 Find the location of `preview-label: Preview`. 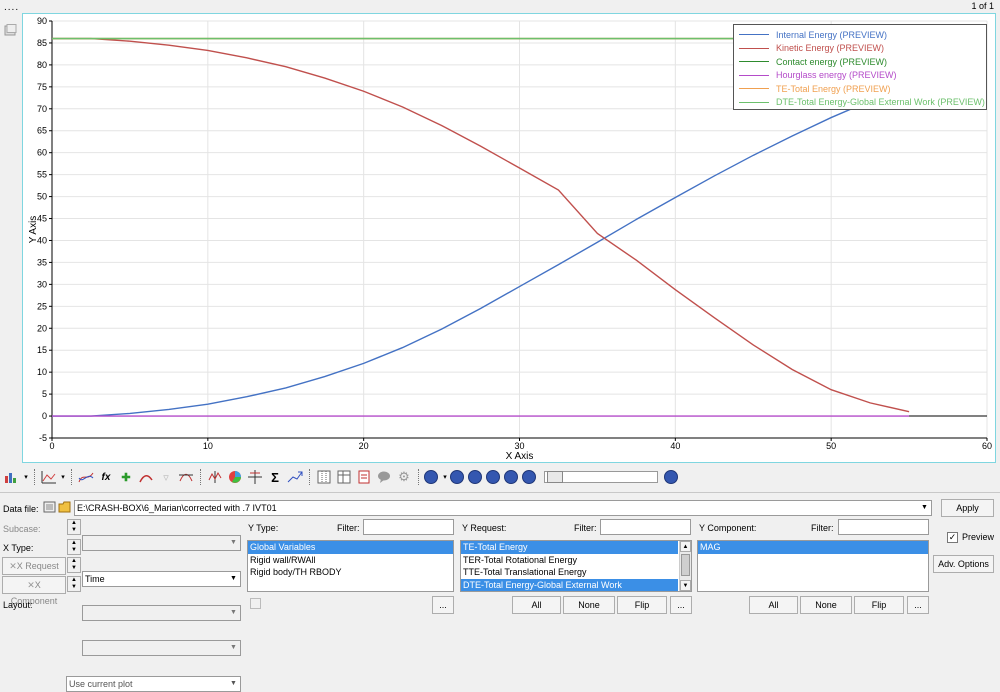

preview-label: Preview is located at coordinates (978, 537).